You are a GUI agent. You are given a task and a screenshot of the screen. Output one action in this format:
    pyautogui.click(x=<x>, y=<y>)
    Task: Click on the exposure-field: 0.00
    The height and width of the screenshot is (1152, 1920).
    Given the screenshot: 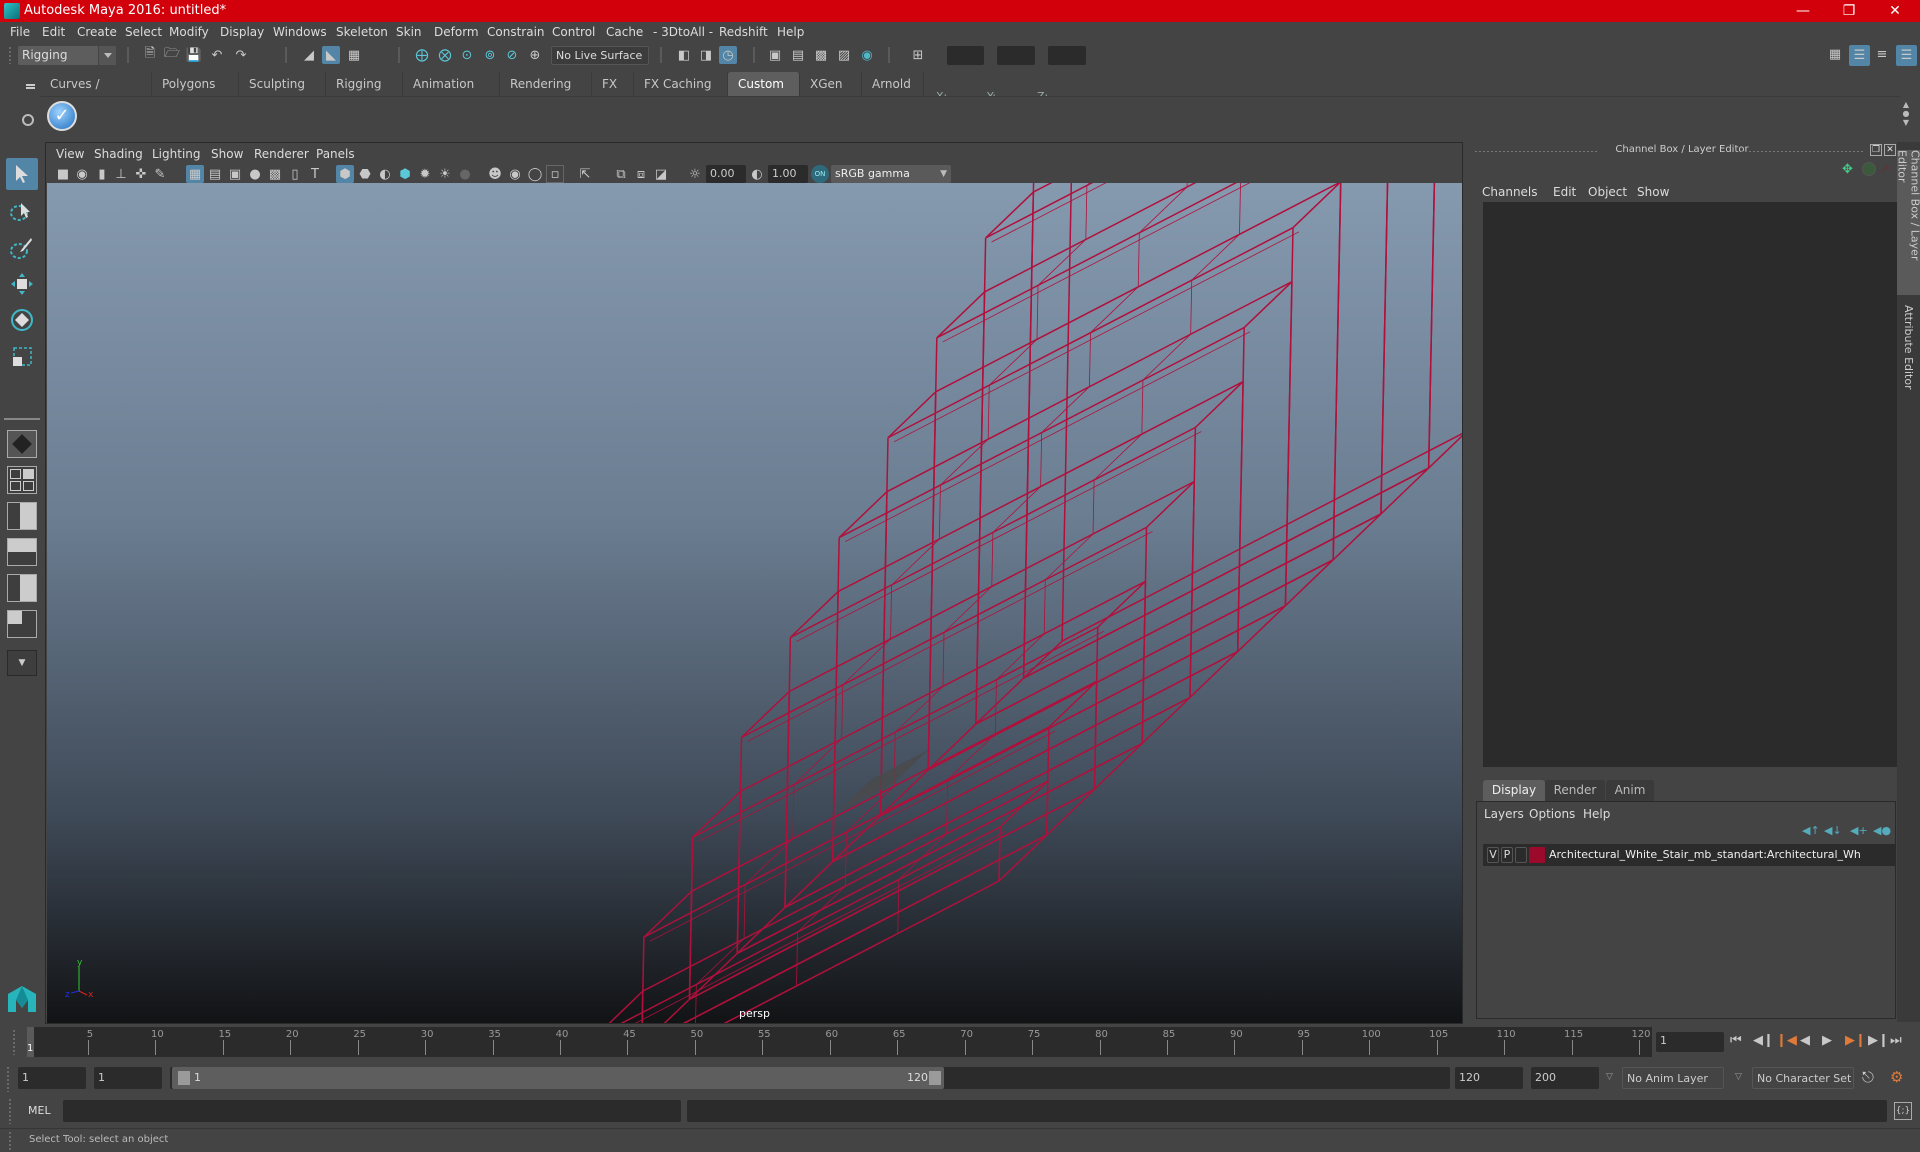 What is the action you would take?
    pyautogui.click(x=726, y=174)
    